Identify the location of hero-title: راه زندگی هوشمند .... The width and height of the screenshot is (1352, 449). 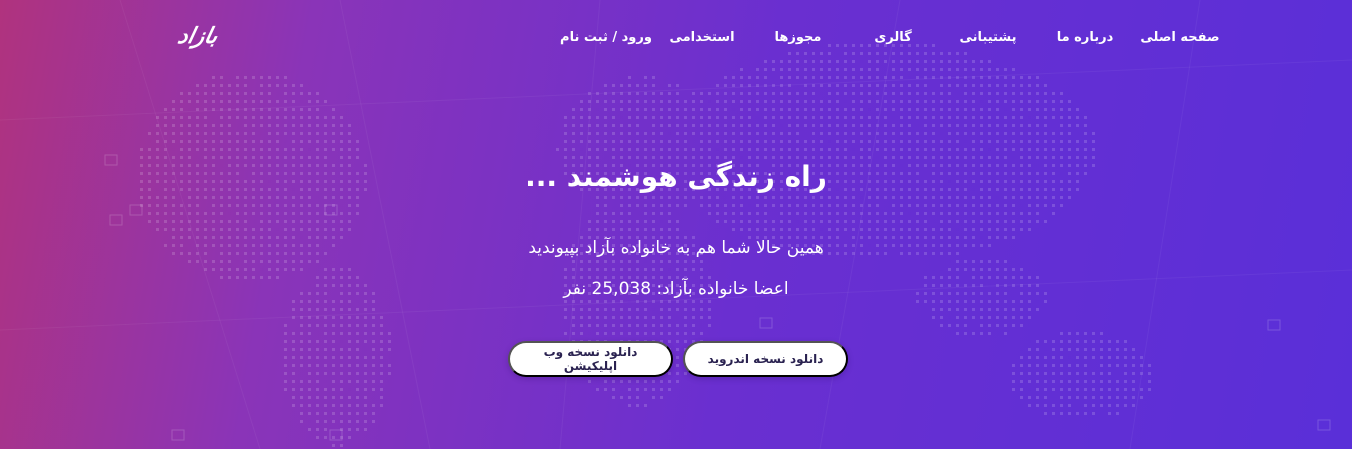
(676, 176).